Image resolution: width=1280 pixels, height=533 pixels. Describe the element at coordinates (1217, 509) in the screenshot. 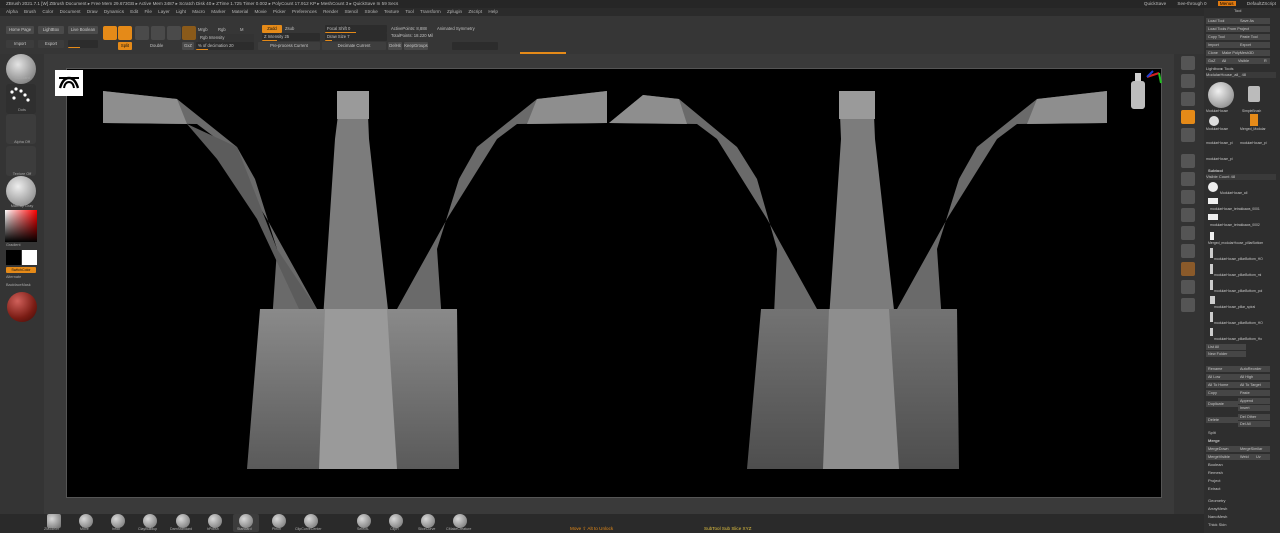

I see `arraymesh-subpalette: ArrayMesh` at that location.